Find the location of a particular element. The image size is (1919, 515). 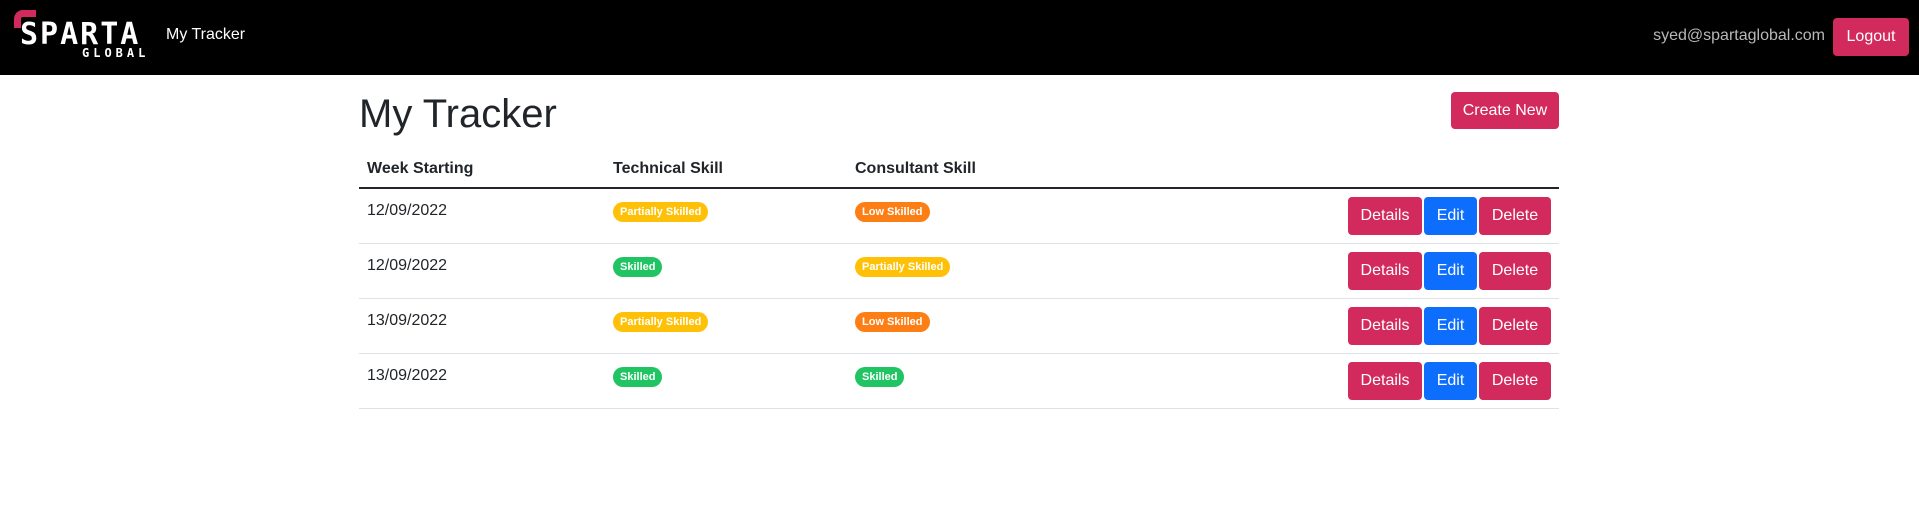

sparta-global-logo: SPARTA GLOBAL is located at coordinates (80, 35).